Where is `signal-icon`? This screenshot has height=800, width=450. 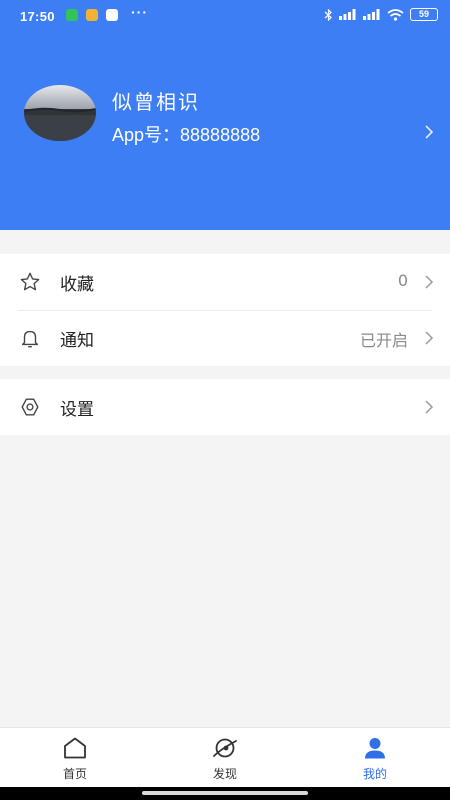
signal-icon is located at coordinates (347, 14).